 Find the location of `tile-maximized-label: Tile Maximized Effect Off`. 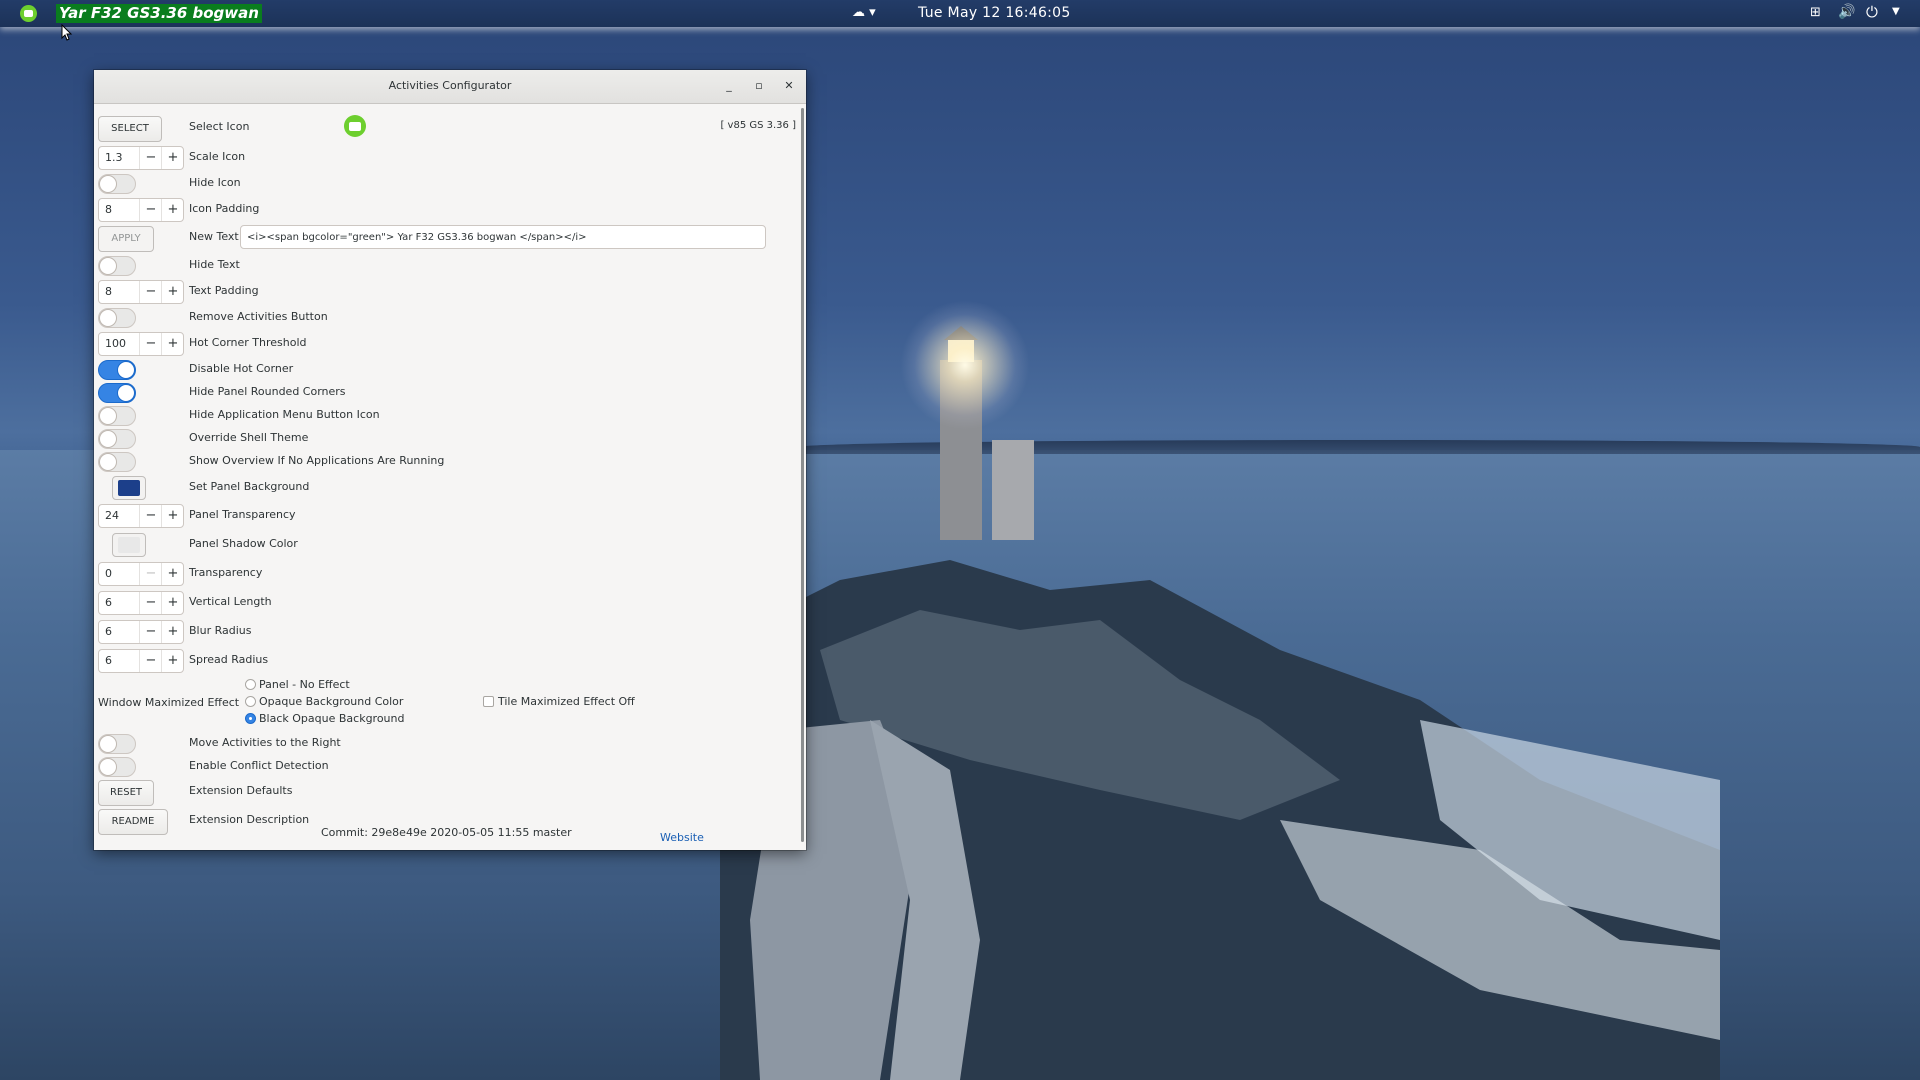

tile-maximized-label: Tile Maximized Effect Off is located at coordinates (566, 701).